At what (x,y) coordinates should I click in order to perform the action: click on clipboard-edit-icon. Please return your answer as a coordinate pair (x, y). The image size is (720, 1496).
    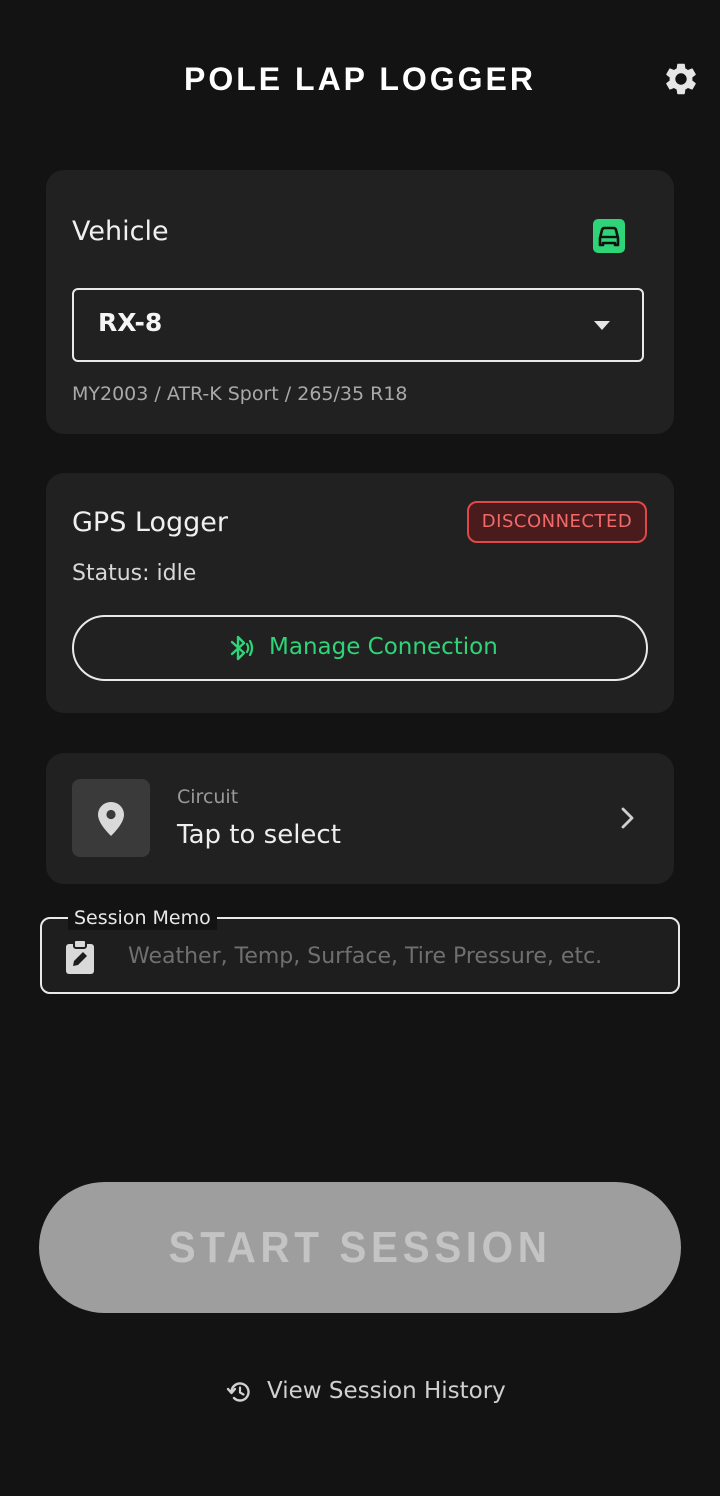
    Looking at the image, I should click on (80, 957).